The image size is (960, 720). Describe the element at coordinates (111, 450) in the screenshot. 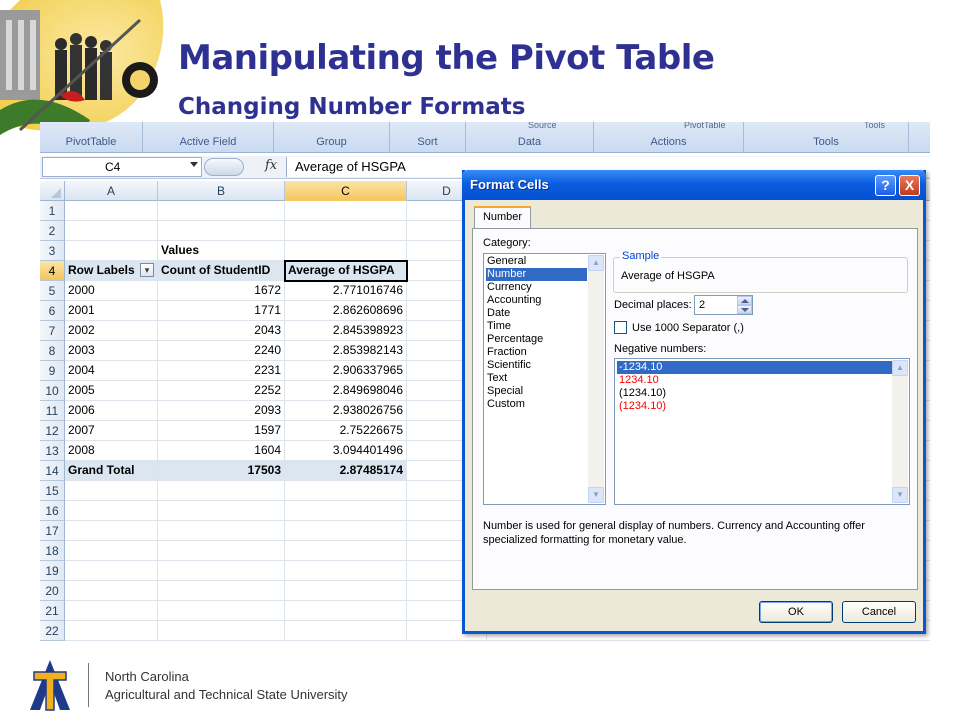

I see `pivot-row-label: 2008` at that location.